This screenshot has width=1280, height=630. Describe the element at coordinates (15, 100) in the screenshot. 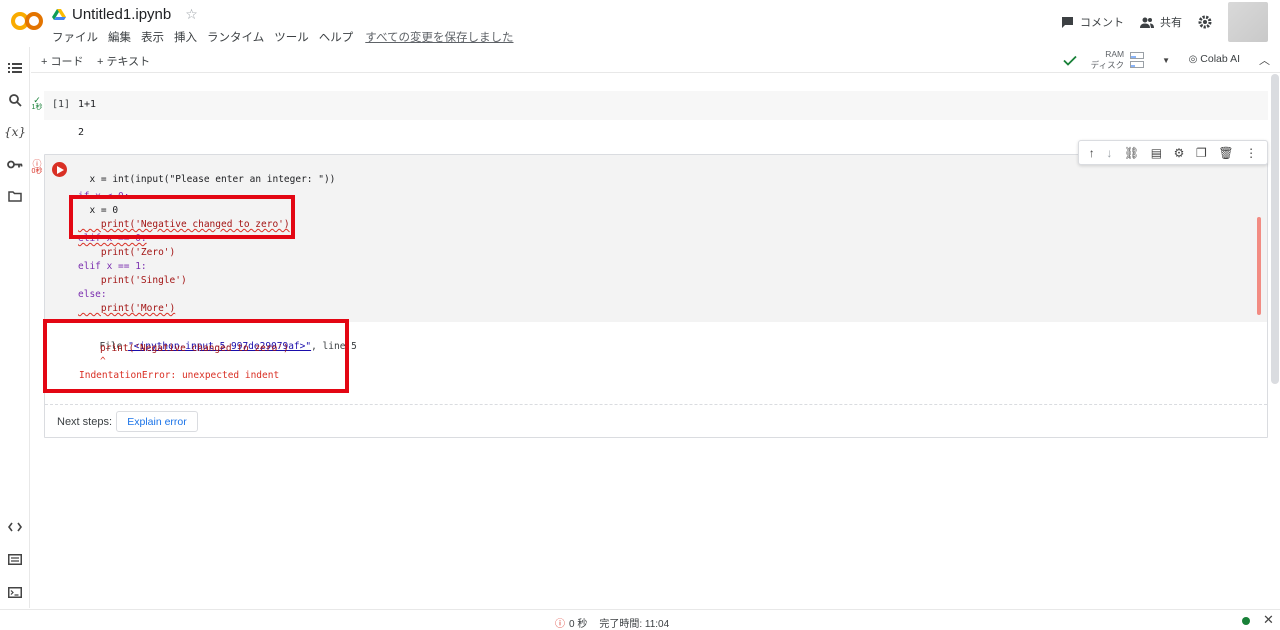

I see `search-icon` at that location.